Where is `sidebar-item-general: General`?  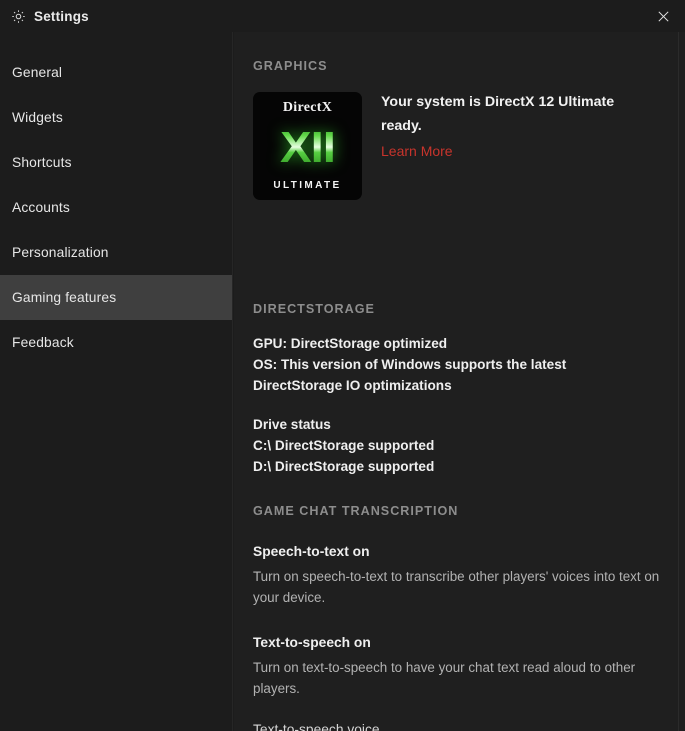
sidebar-item-general: General is located at coordinates (116, 72).